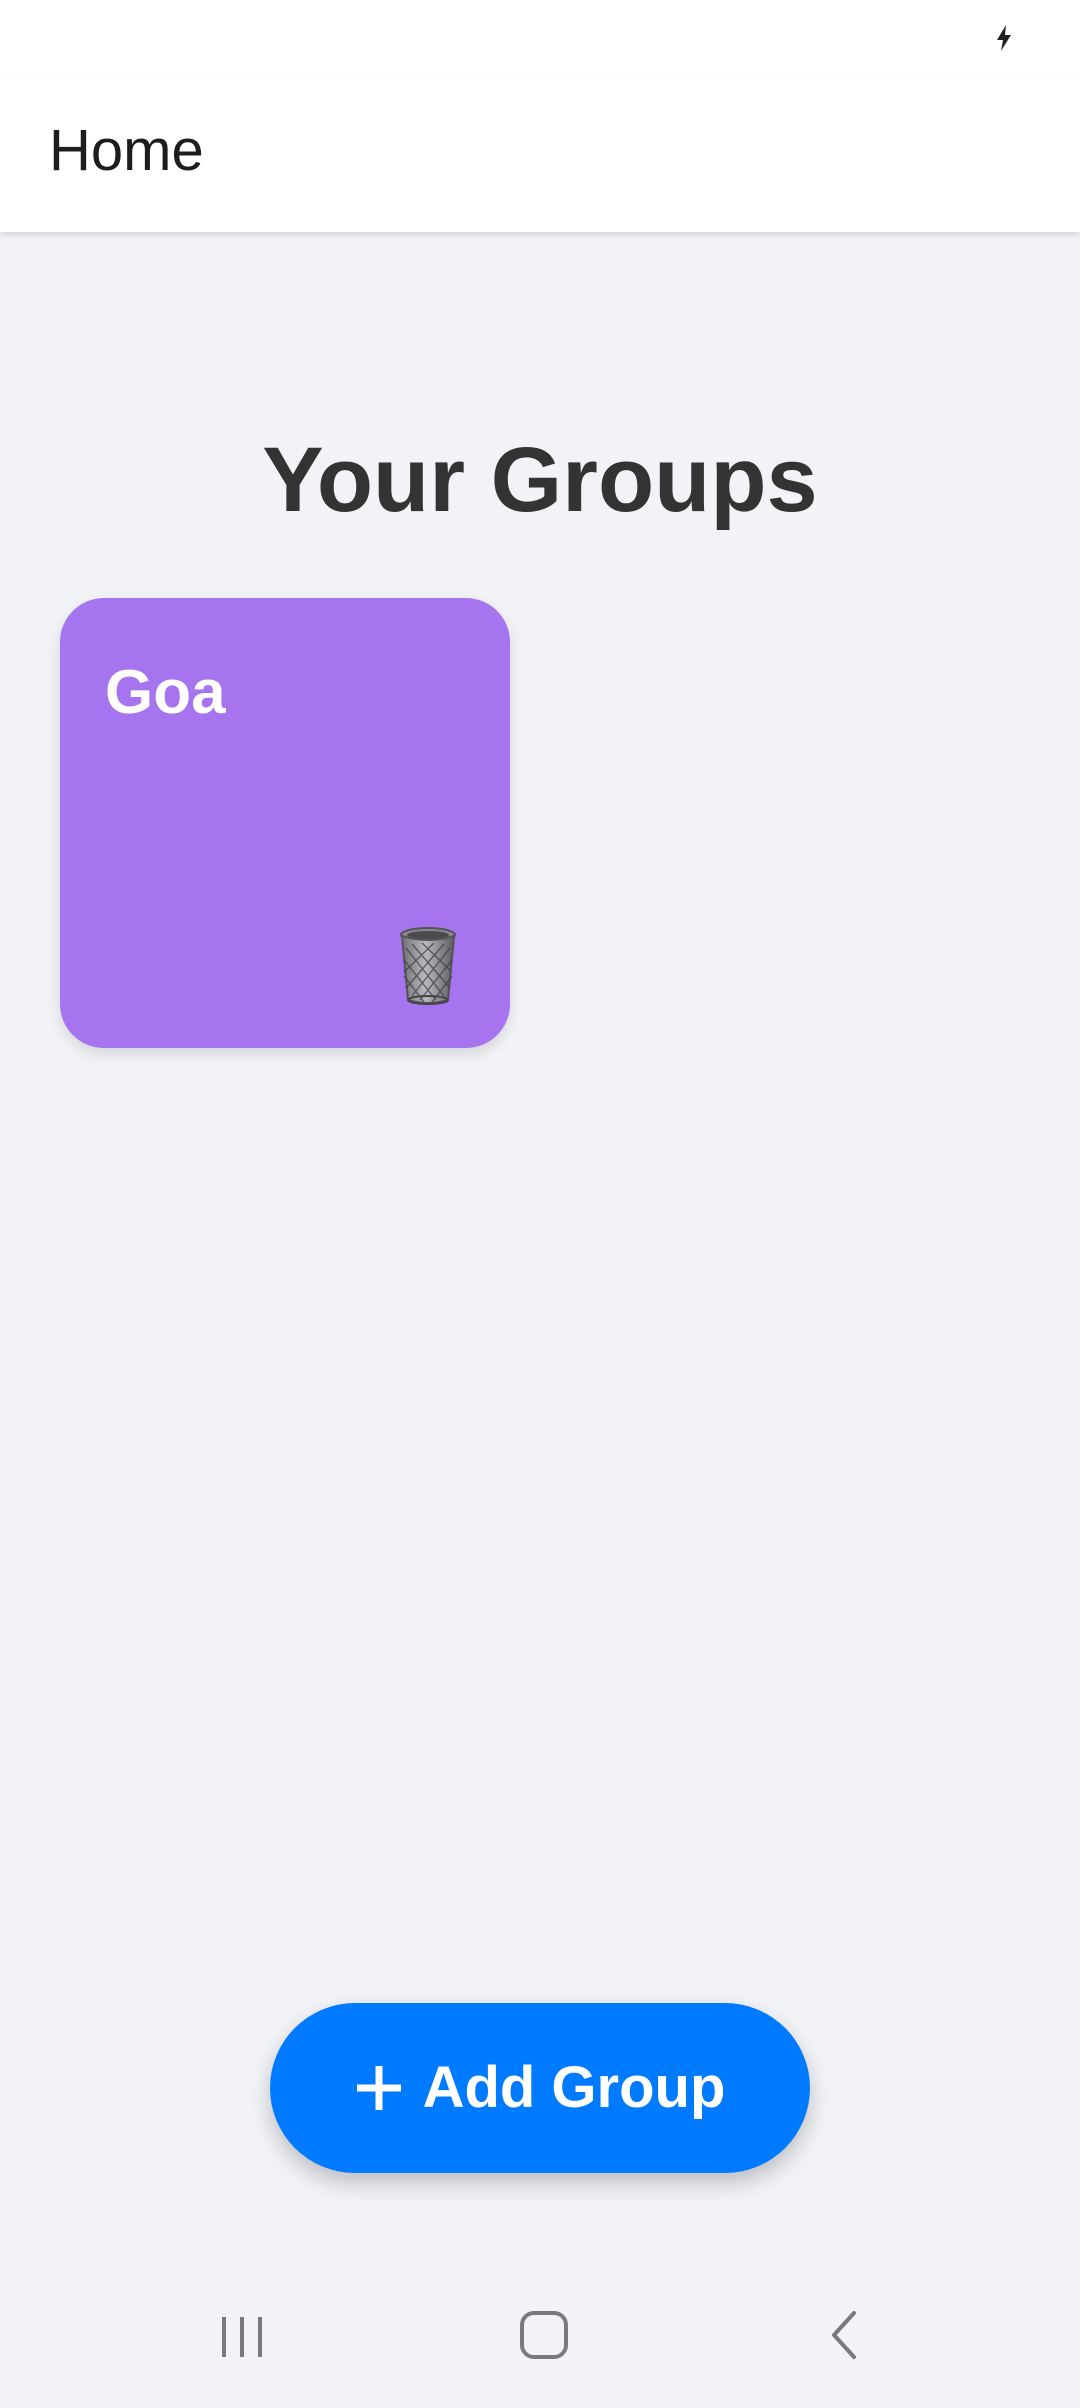 This screenshot has width=1080, height=2408. What do you see at coordinates (378, 2088) in the screenshot?
I see `plus-icon` at bounding box center [378, 2088].